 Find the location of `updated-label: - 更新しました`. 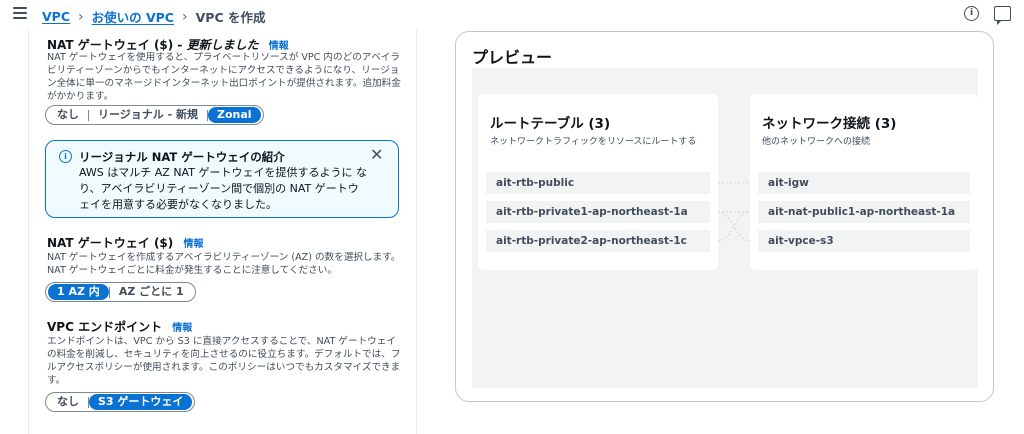

updated-label: - 更新しました is located at coordinates (216, 45).